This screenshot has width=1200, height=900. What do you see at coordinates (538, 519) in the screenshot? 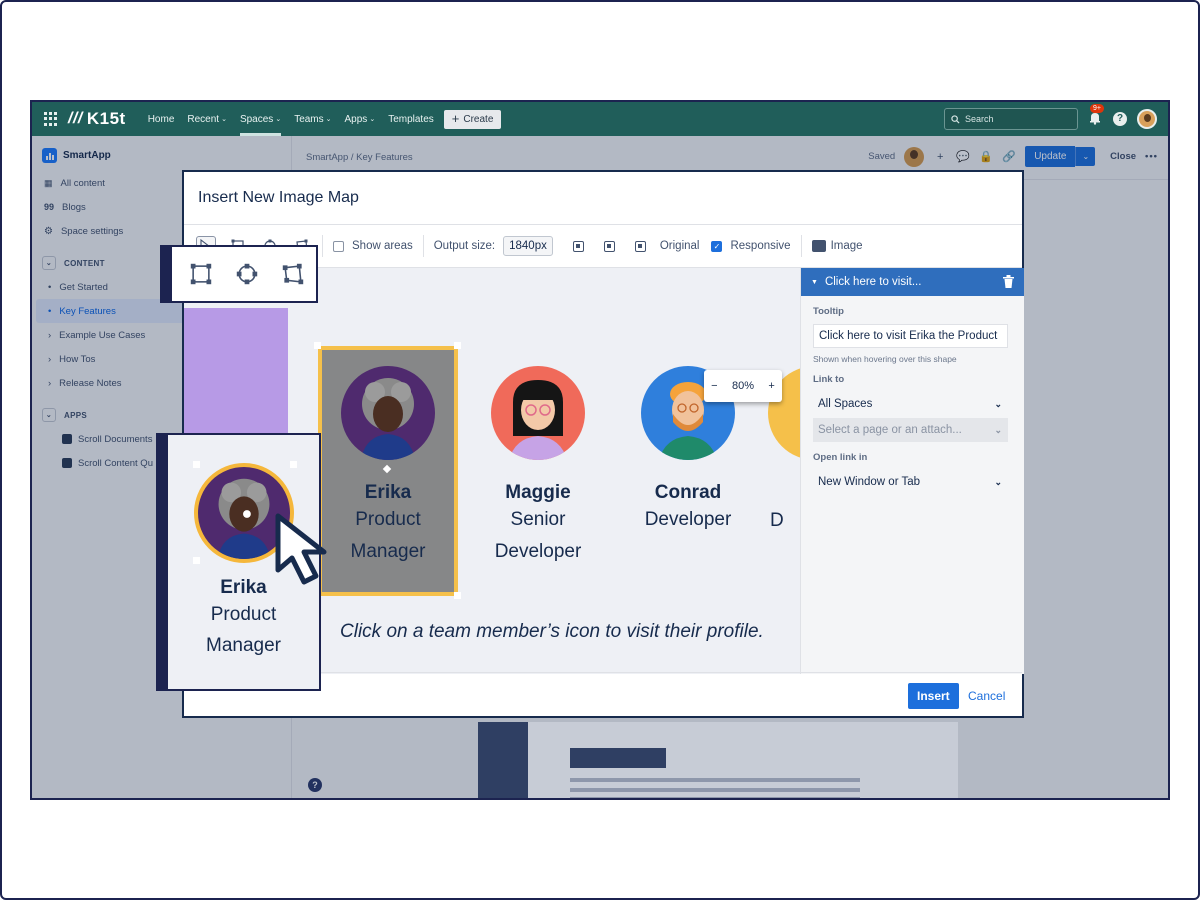
I see `member-role: Senior` at bounding box center [538, 519].